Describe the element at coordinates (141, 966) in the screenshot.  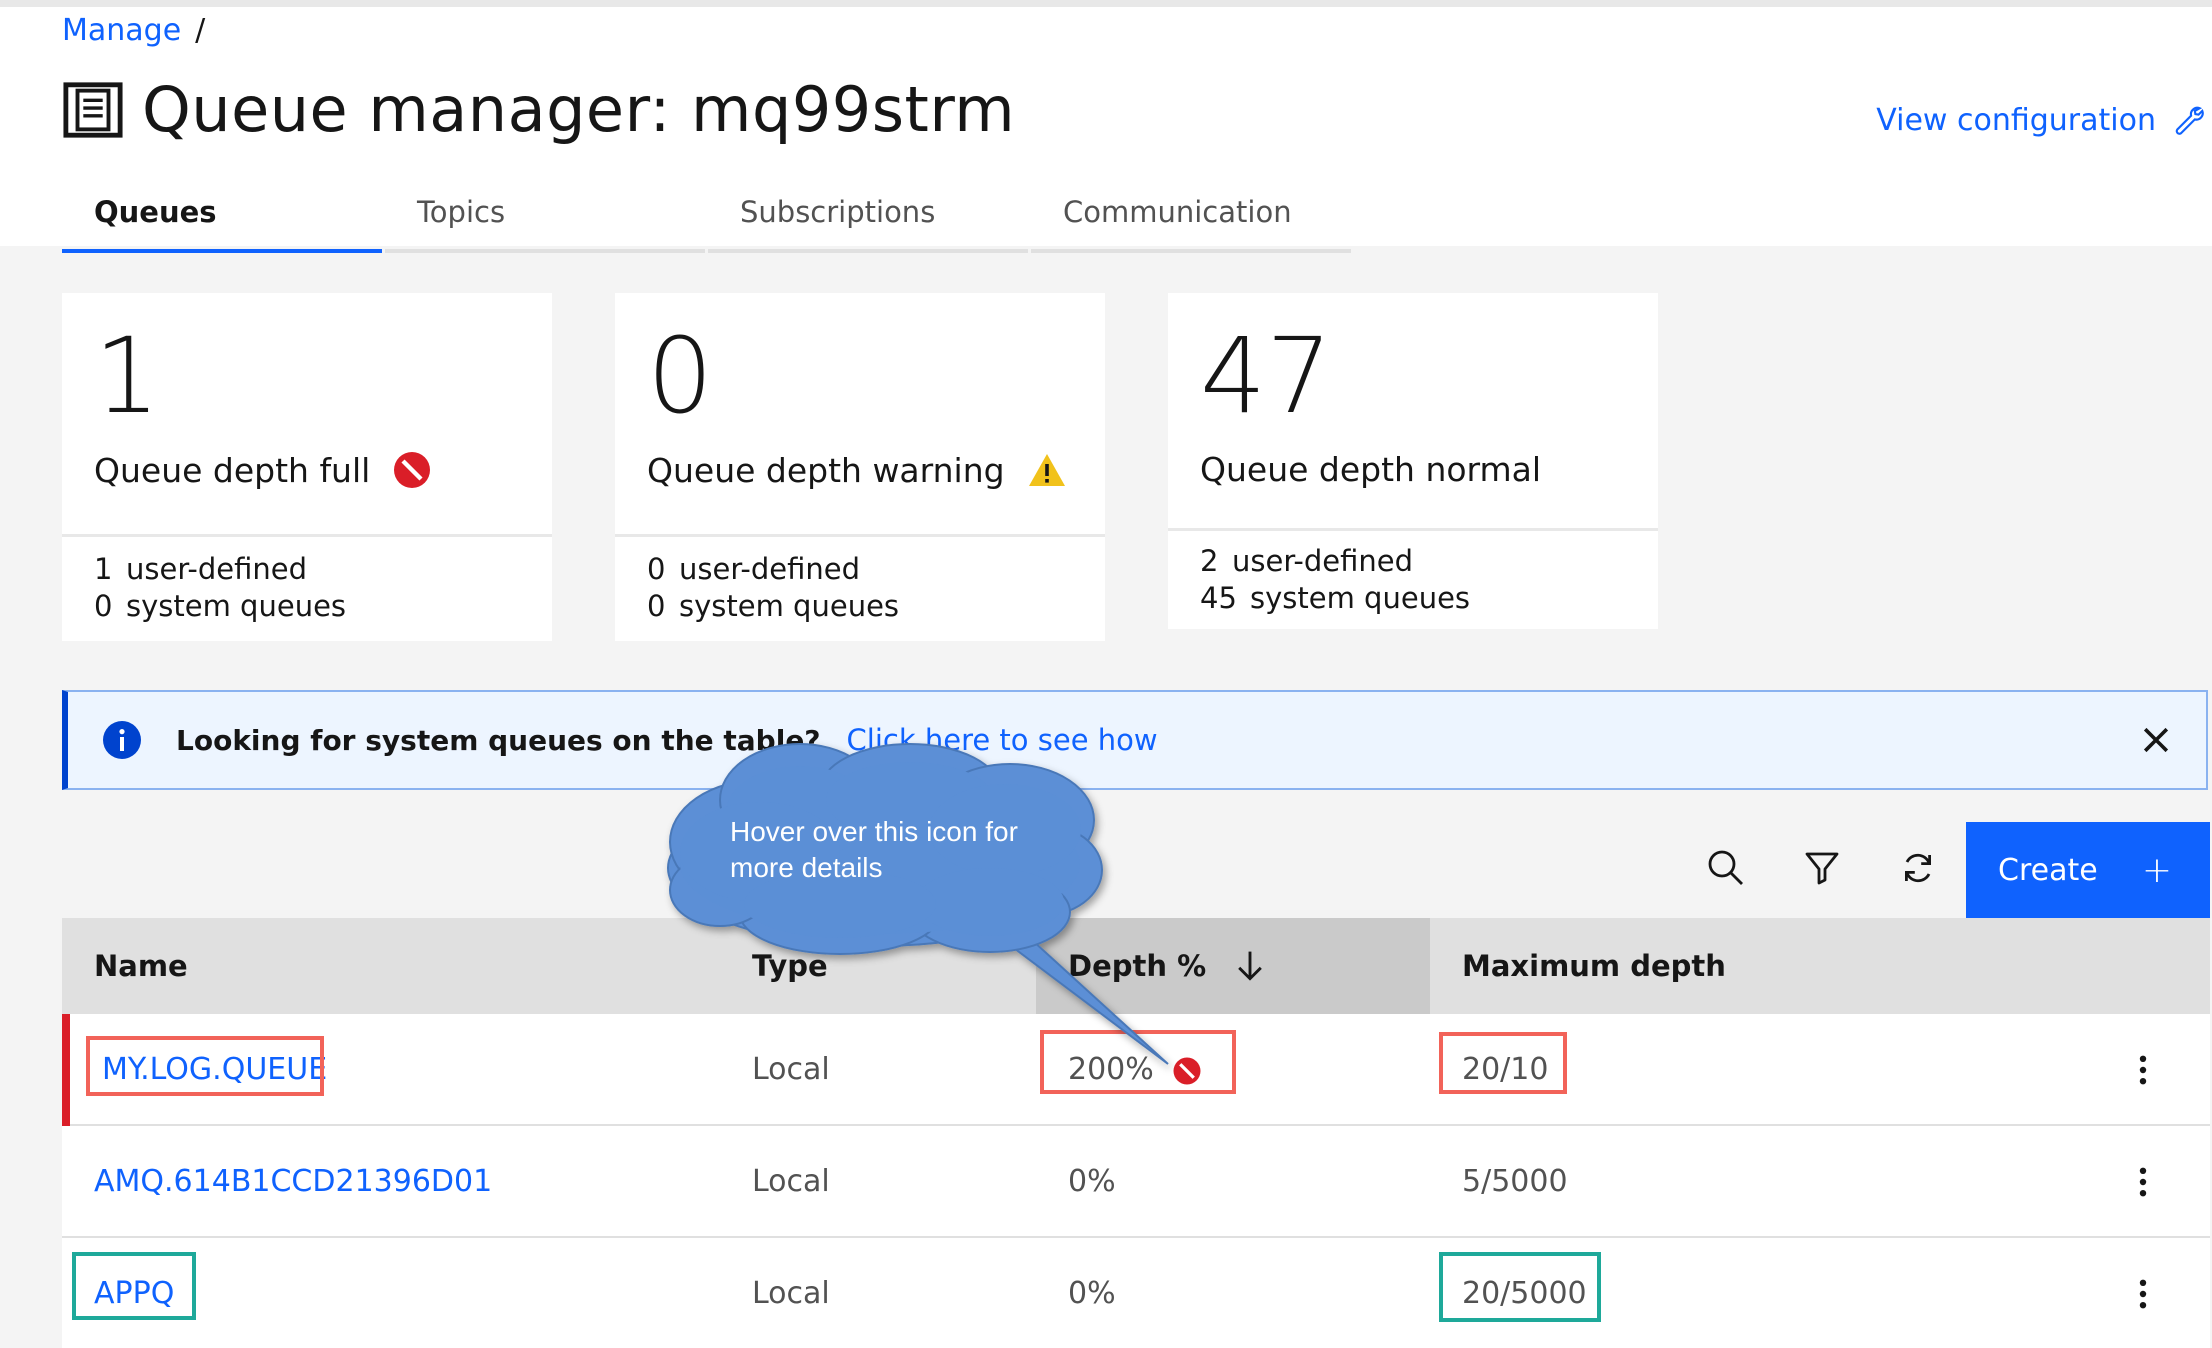
I see `column-header-name: Name` at that location.